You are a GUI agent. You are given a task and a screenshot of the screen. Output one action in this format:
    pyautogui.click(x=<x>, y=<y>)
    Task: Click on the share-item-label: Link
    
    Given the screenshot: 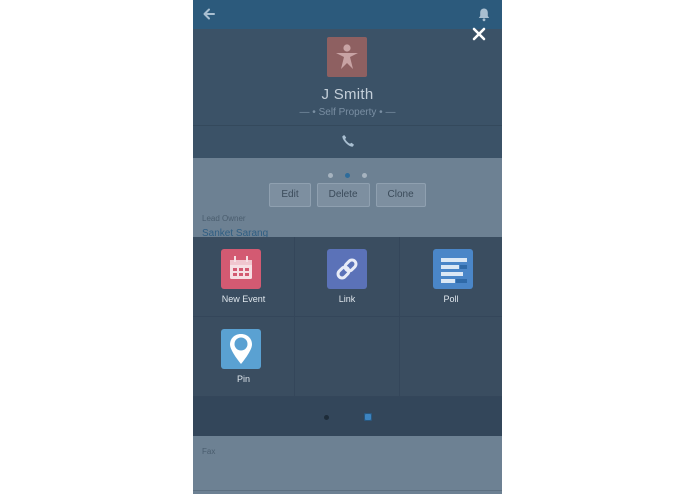 What is the action you would take?
    pyautogui.click(x=347, y=299)
    